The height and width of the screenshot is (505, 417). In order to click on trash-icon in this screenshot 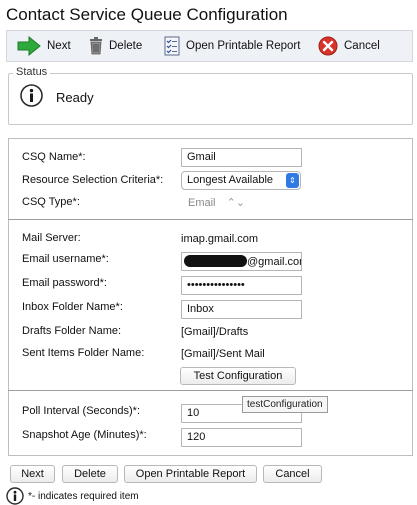, I will do `click(96, 46)`.